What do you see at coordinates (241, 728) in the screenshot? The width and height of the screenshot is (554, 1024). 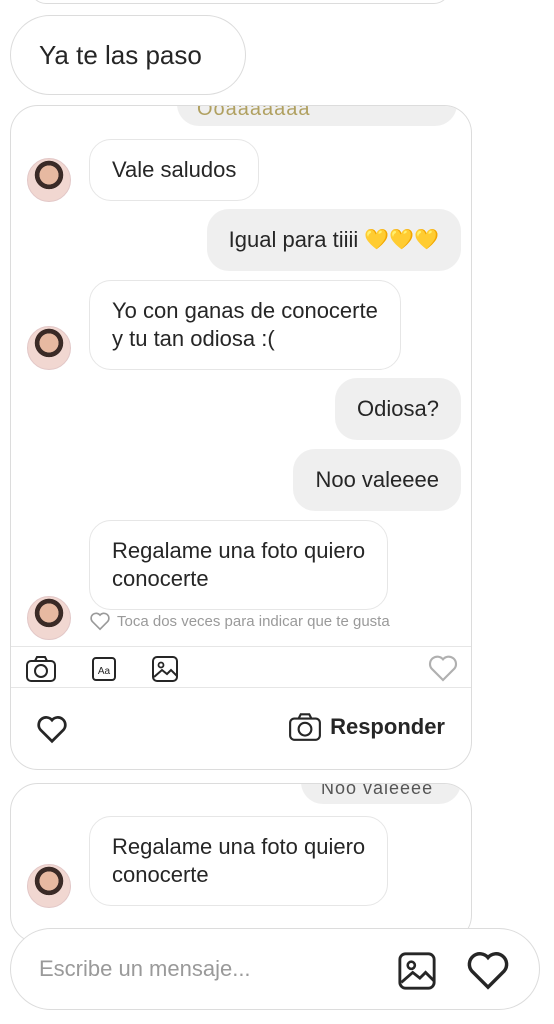 I see `story-reply-bar: Responder` at bounding box center [241, 728].